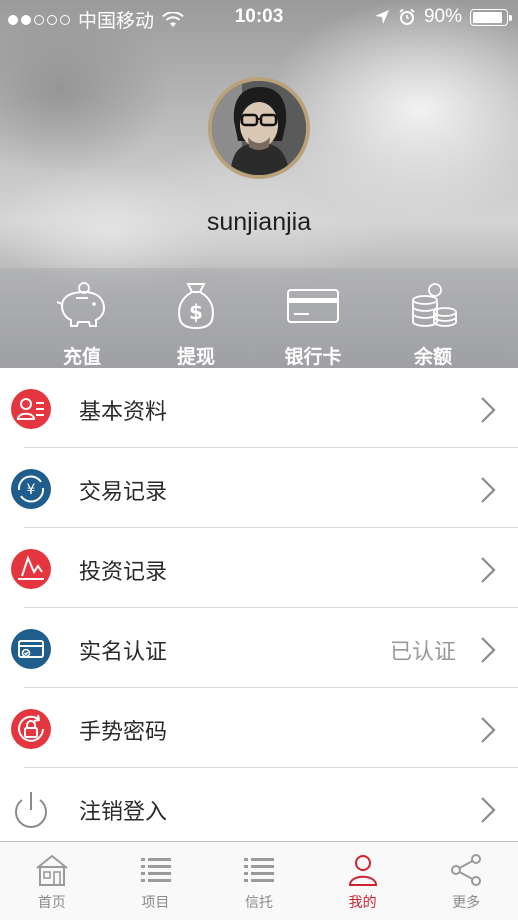  What do you see at coordinates (123, 652) in the screenshot?
I see `menu-item-label: 实名认证` at bounding box center [123, 652].